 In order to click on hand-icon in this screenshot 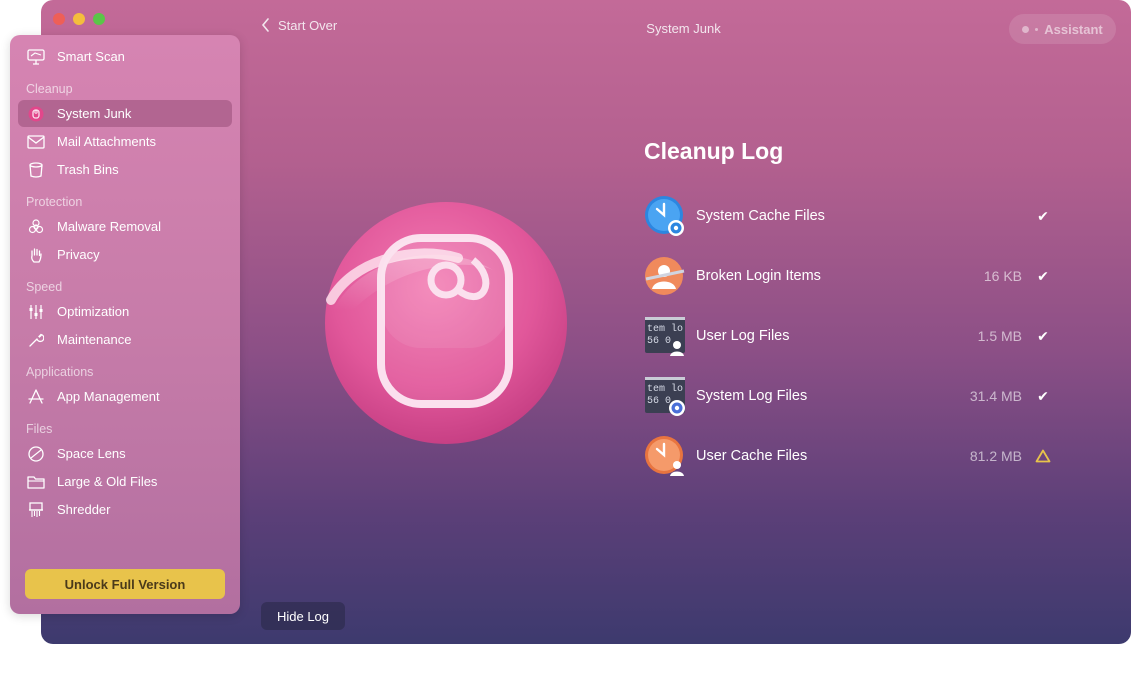, I will do `click(36, 255)`.